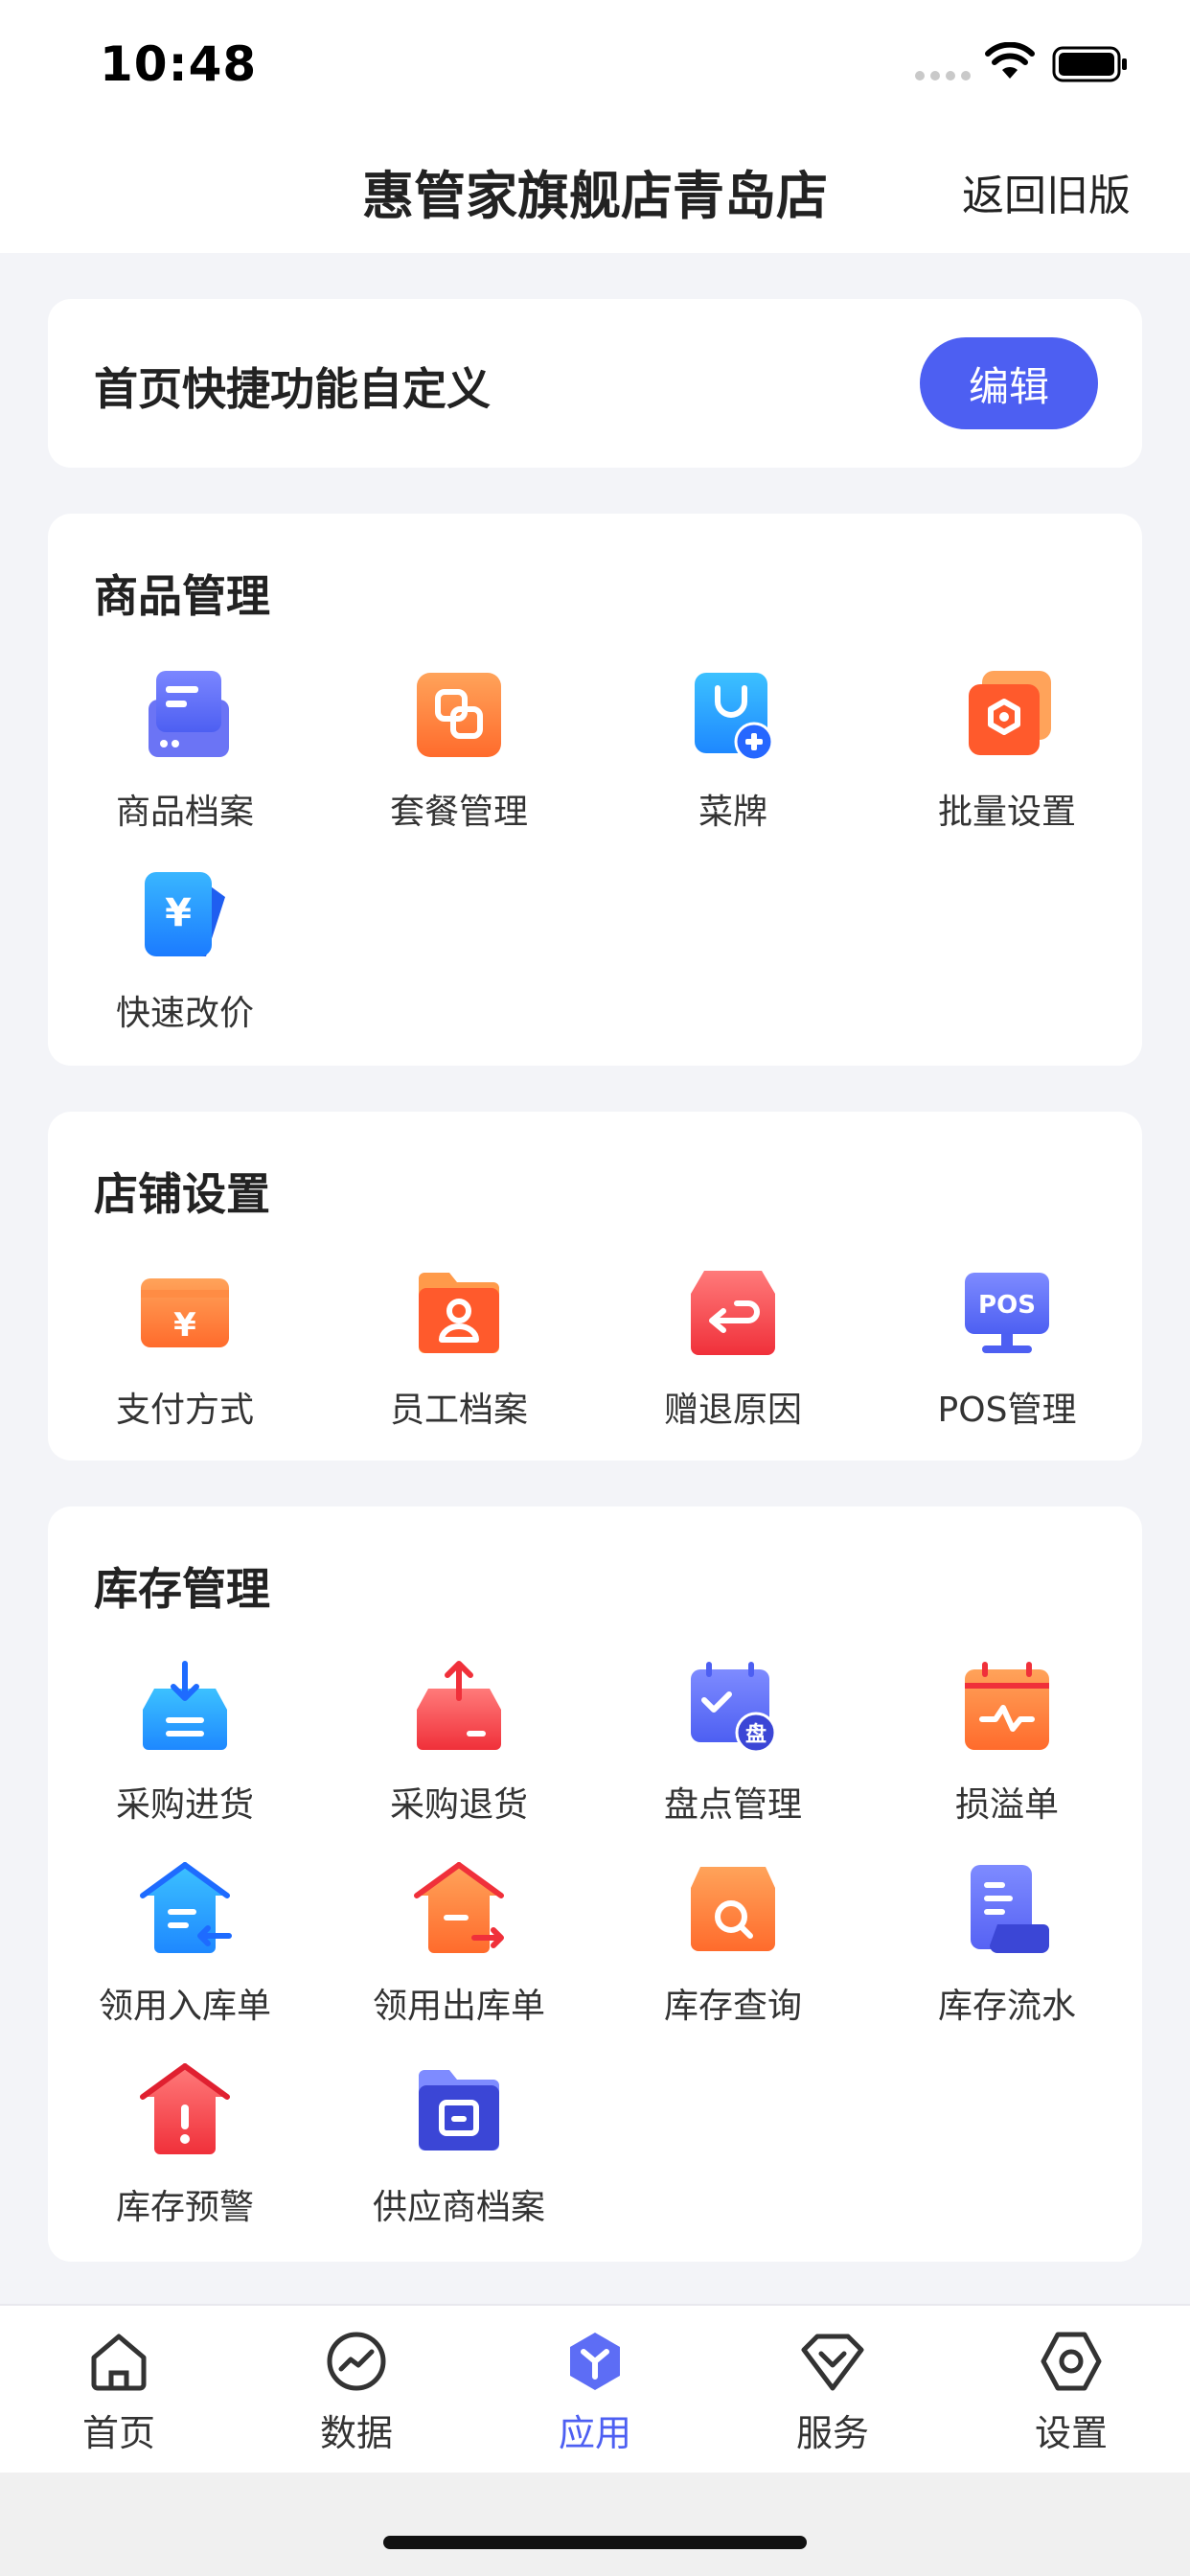 This screenshot has width=1190, height=2576. I want to click on grid-item-purchase-return: 采购退货, so click(459, 1751).